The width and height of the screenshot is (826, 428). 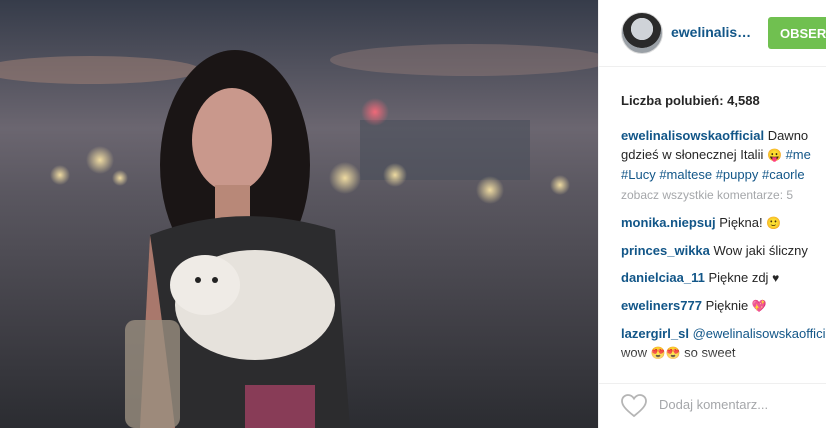 I want to click on hashtag-link: #Lucy, so click(x=638, y=174).